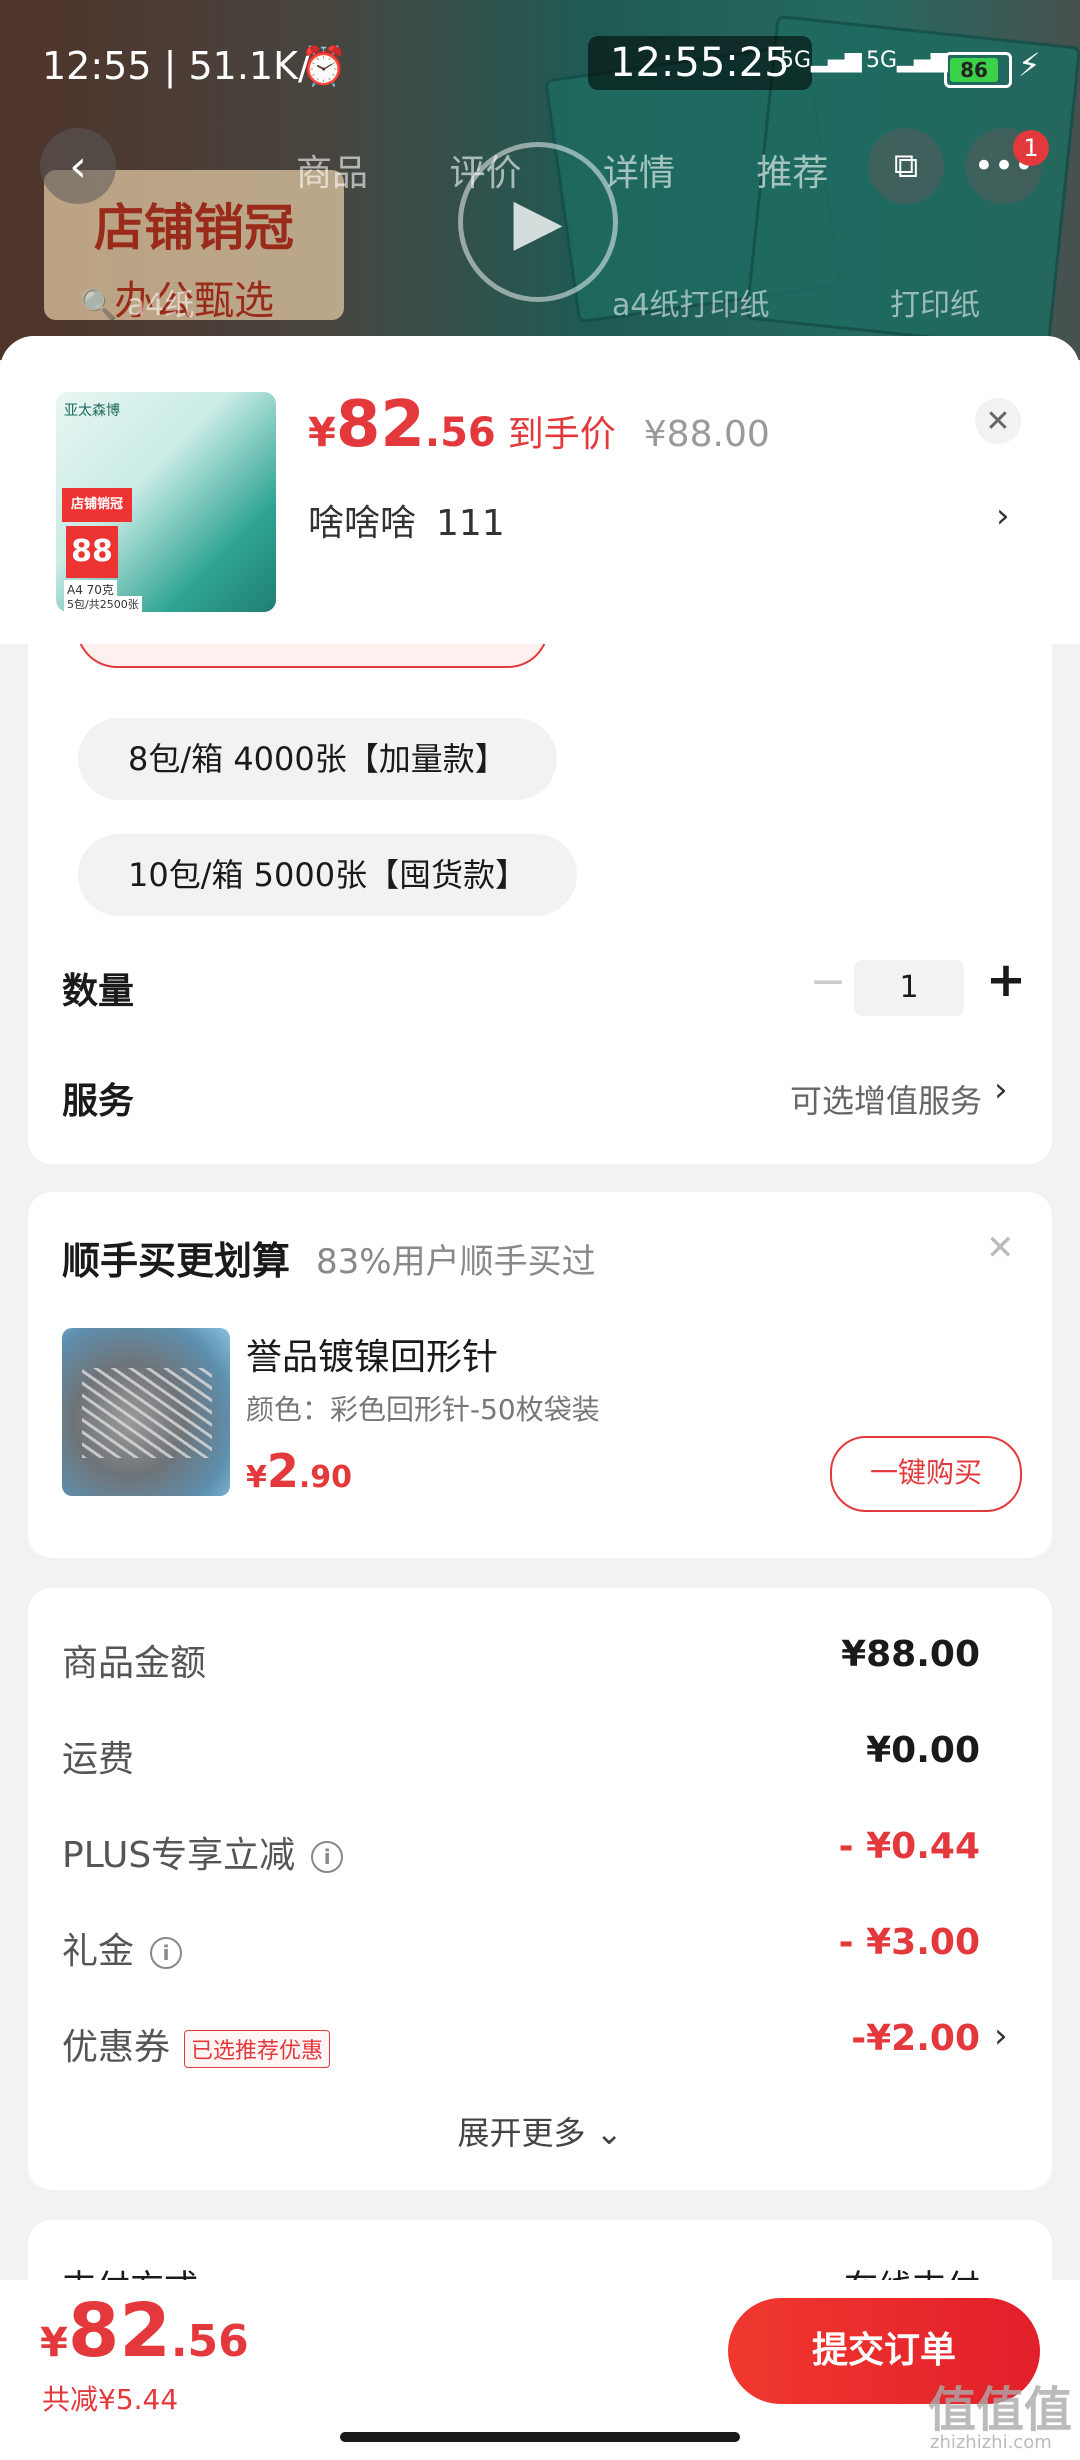  I want to click on coupon-label: 优惠券 已选推荐优惠, so click(196, 2044).